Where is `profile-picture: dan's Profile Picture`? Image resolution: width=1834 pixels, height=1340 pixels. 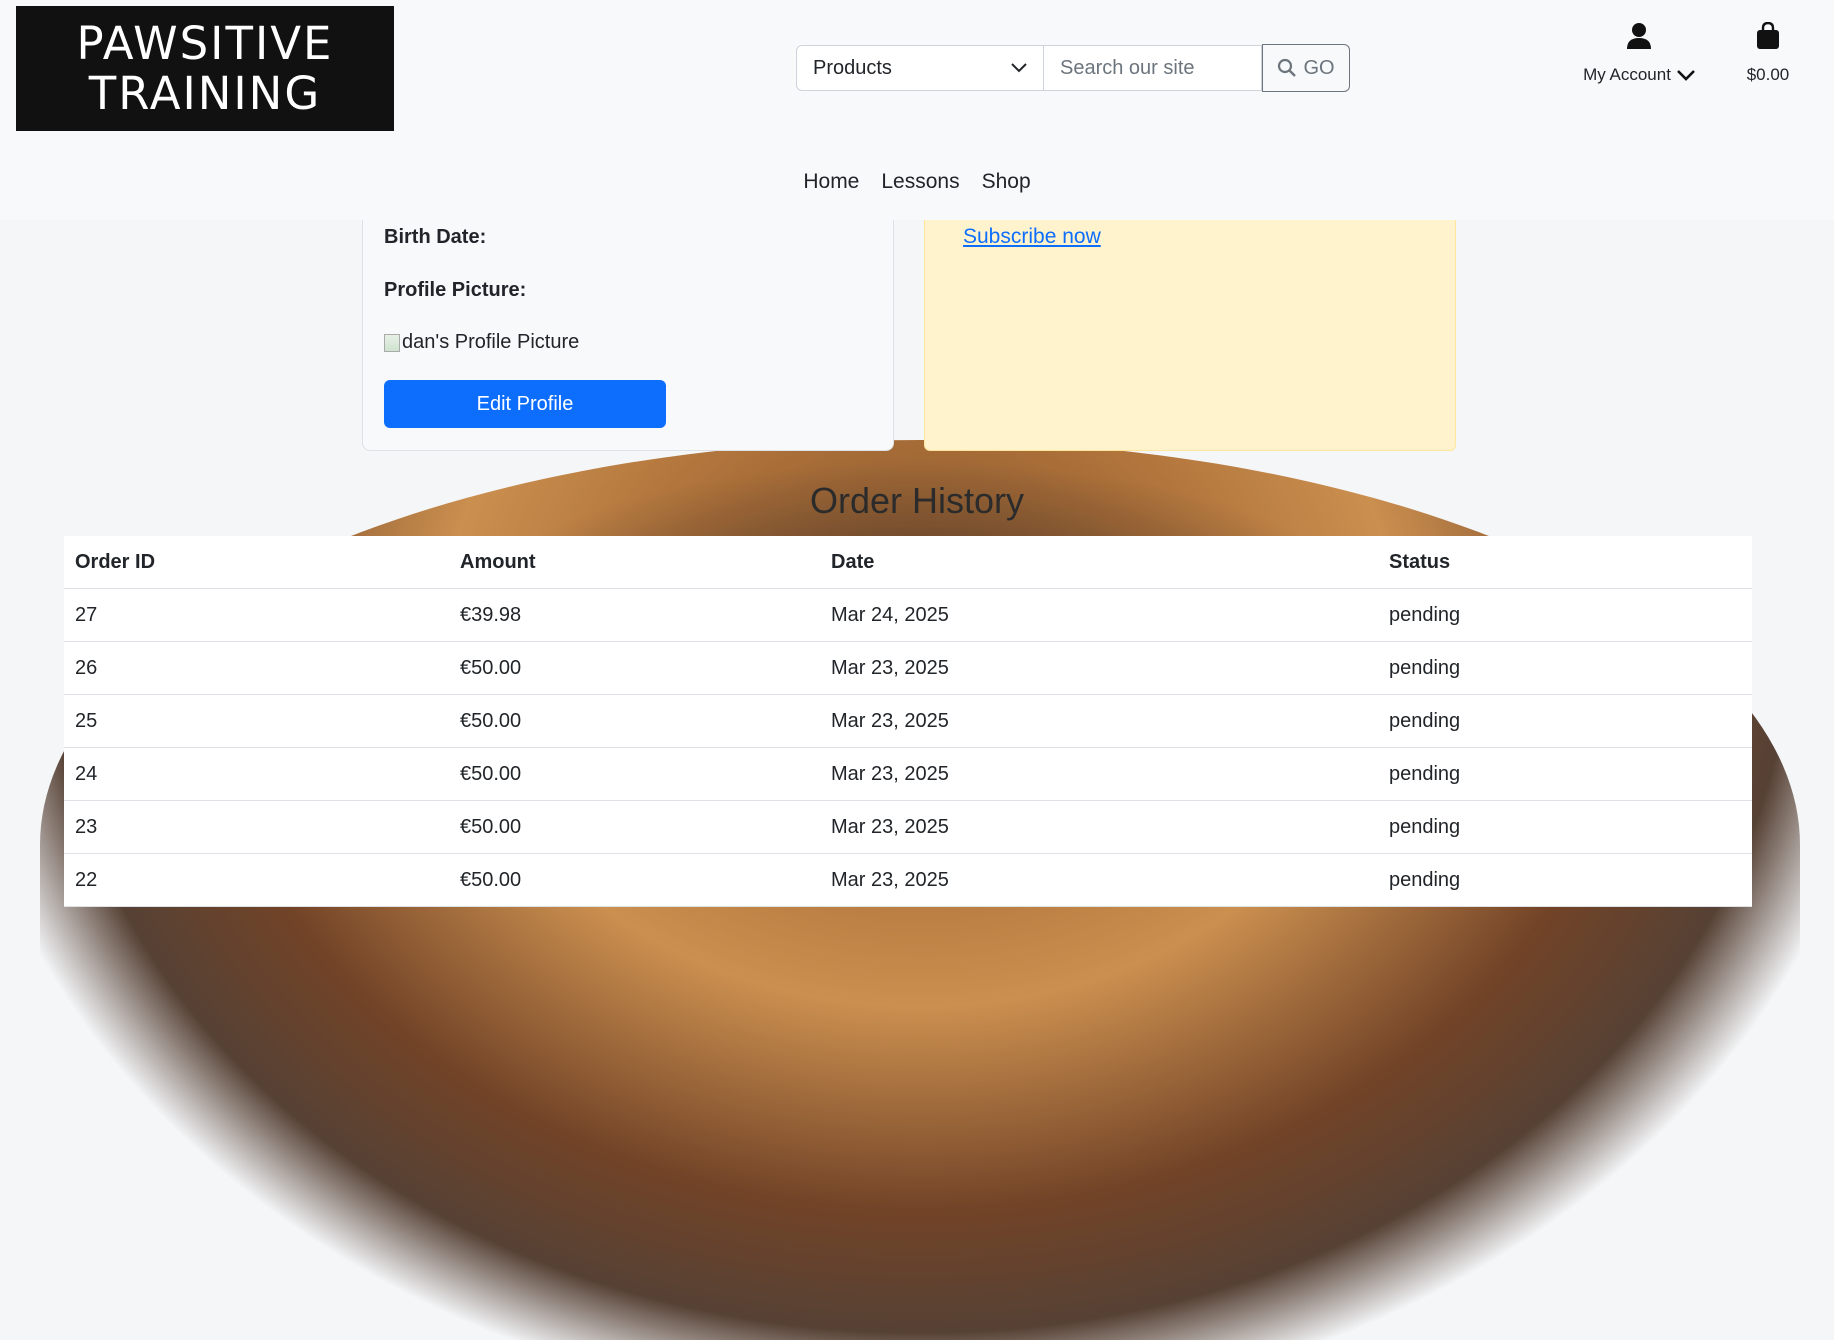
profile-picture: dan's Profile Picture is located at coordinates (481, 342).